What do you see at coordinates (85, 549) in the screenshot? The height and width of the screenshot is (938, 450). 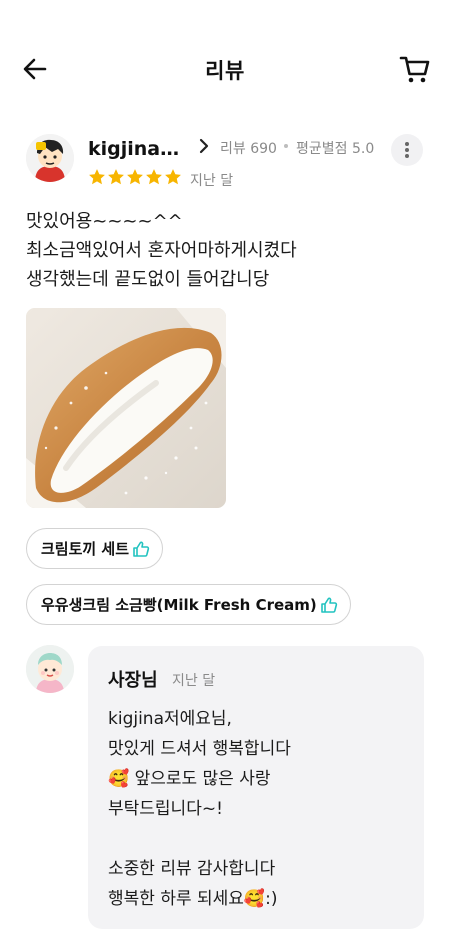 I see `menu-item-label: 크림토끼 세트` at bounding box center [85, 549].